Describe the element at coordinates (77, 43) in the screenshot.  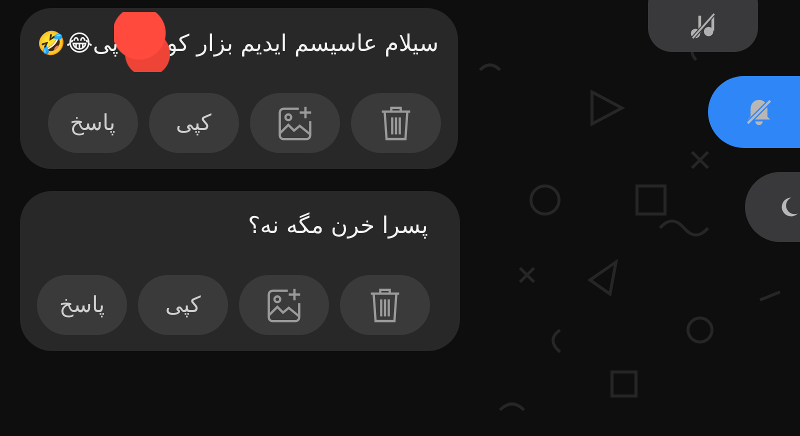
I see `message-text: پی😂🤣` at that location.